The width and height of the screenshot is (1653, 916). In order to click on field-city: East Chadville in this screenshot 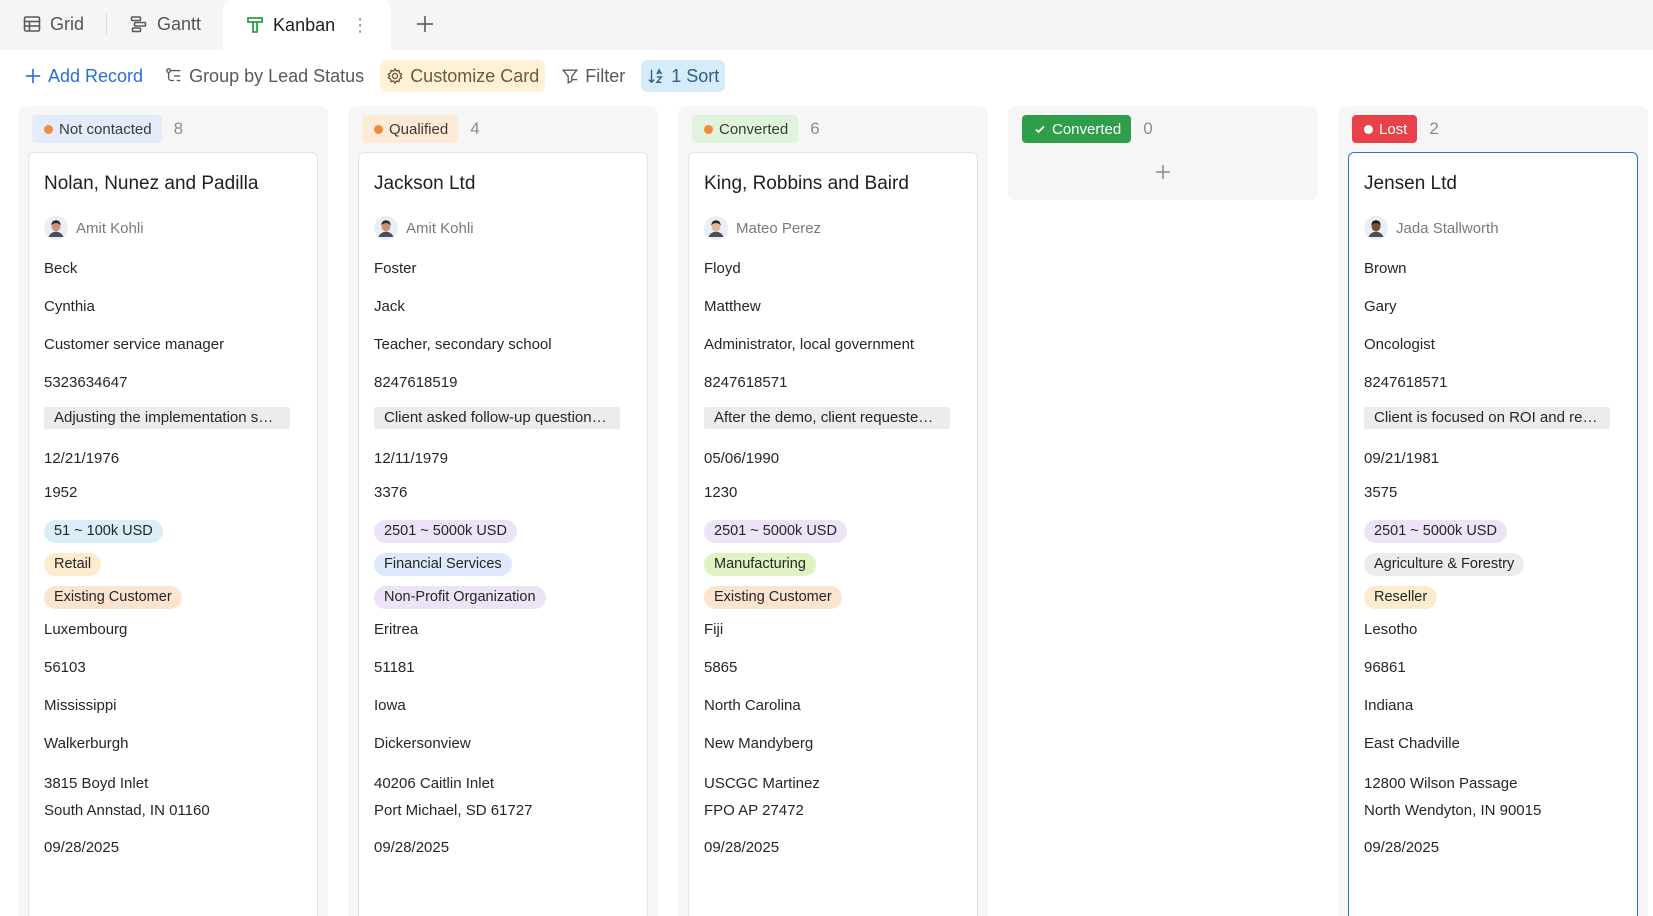, I will do `click(1412, 743)`.